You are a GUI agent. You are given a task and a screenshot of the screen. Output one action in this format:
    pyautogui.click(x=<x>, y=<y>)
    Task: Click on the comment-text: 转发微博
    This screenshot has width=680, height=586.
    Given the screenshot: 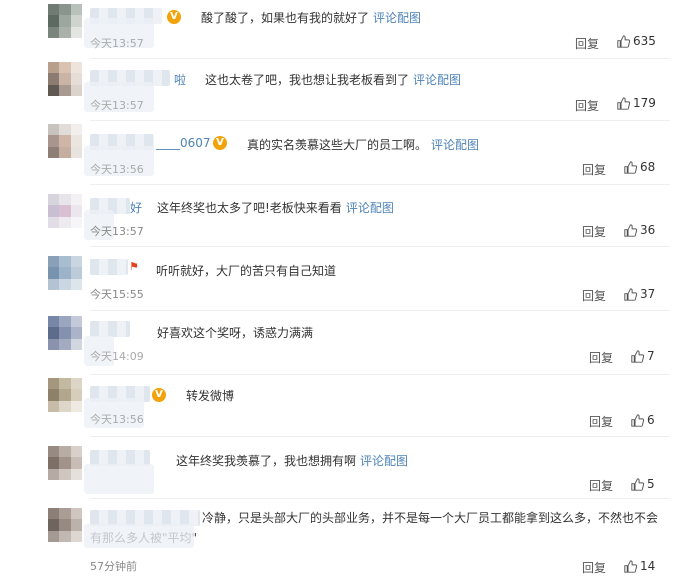 What is the action you would take?
    pyautogui.click(x=210, y=395)
    